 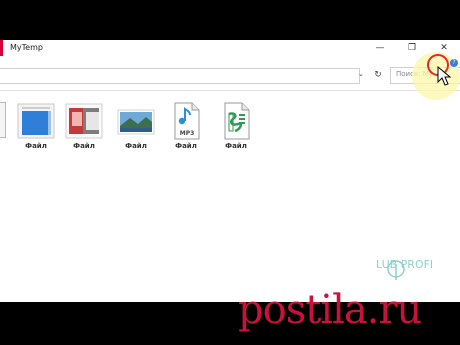 I want to click on document-thumbnail-icon, so click(x=36, y=121).